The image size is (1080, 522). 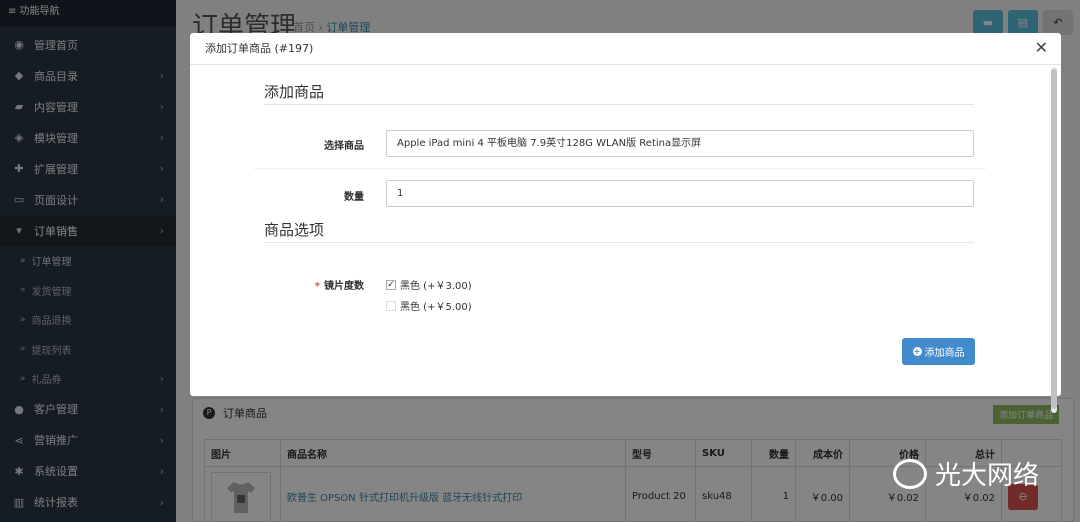 I want to click on product-select-label: 选择商品, so click(x=344, y=146).